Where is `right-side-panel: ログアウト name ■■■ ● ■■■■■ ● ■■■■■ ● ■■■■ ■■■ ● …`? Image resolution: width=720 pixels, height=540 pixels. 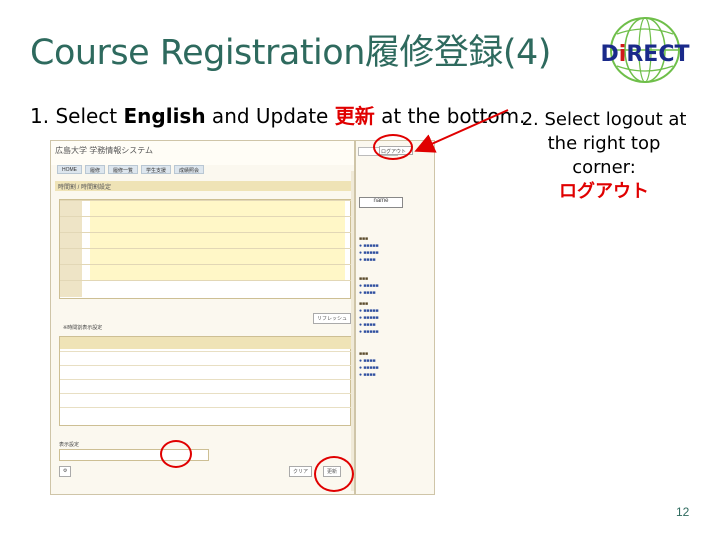
right-side-panel: ログアウト name ■■■ ● ■■■■■ ● ■■■■■ ● ■■■■ ■■■ ● … is located at coordinates (395, 317).